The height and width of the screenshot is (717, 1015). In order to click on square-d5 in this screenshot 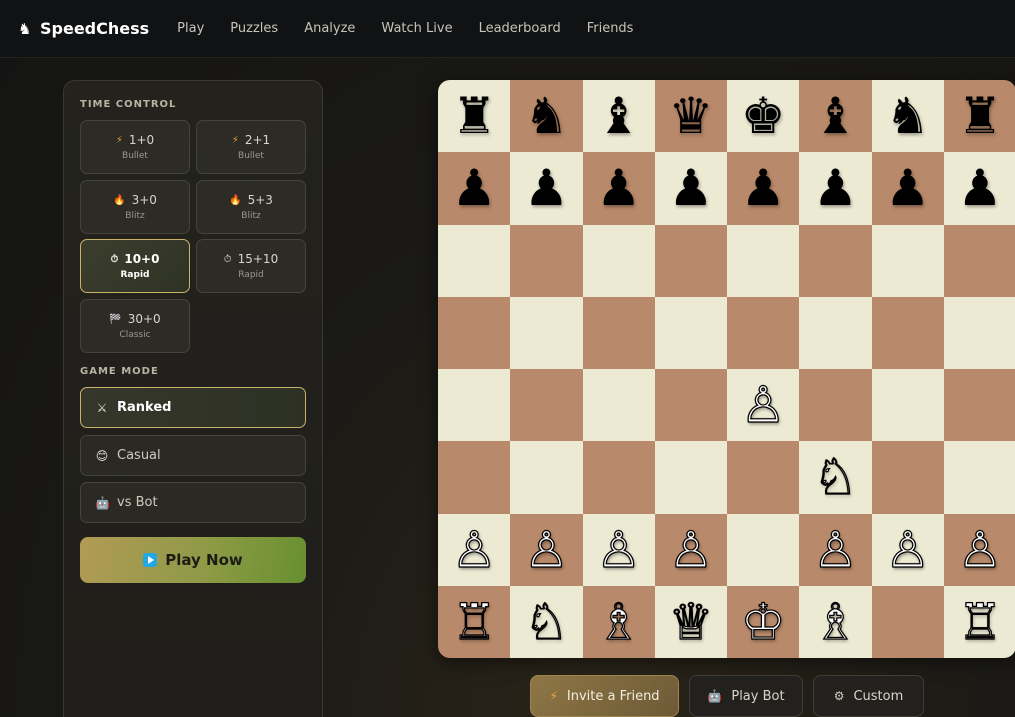, I will do `click(690, 332)`.